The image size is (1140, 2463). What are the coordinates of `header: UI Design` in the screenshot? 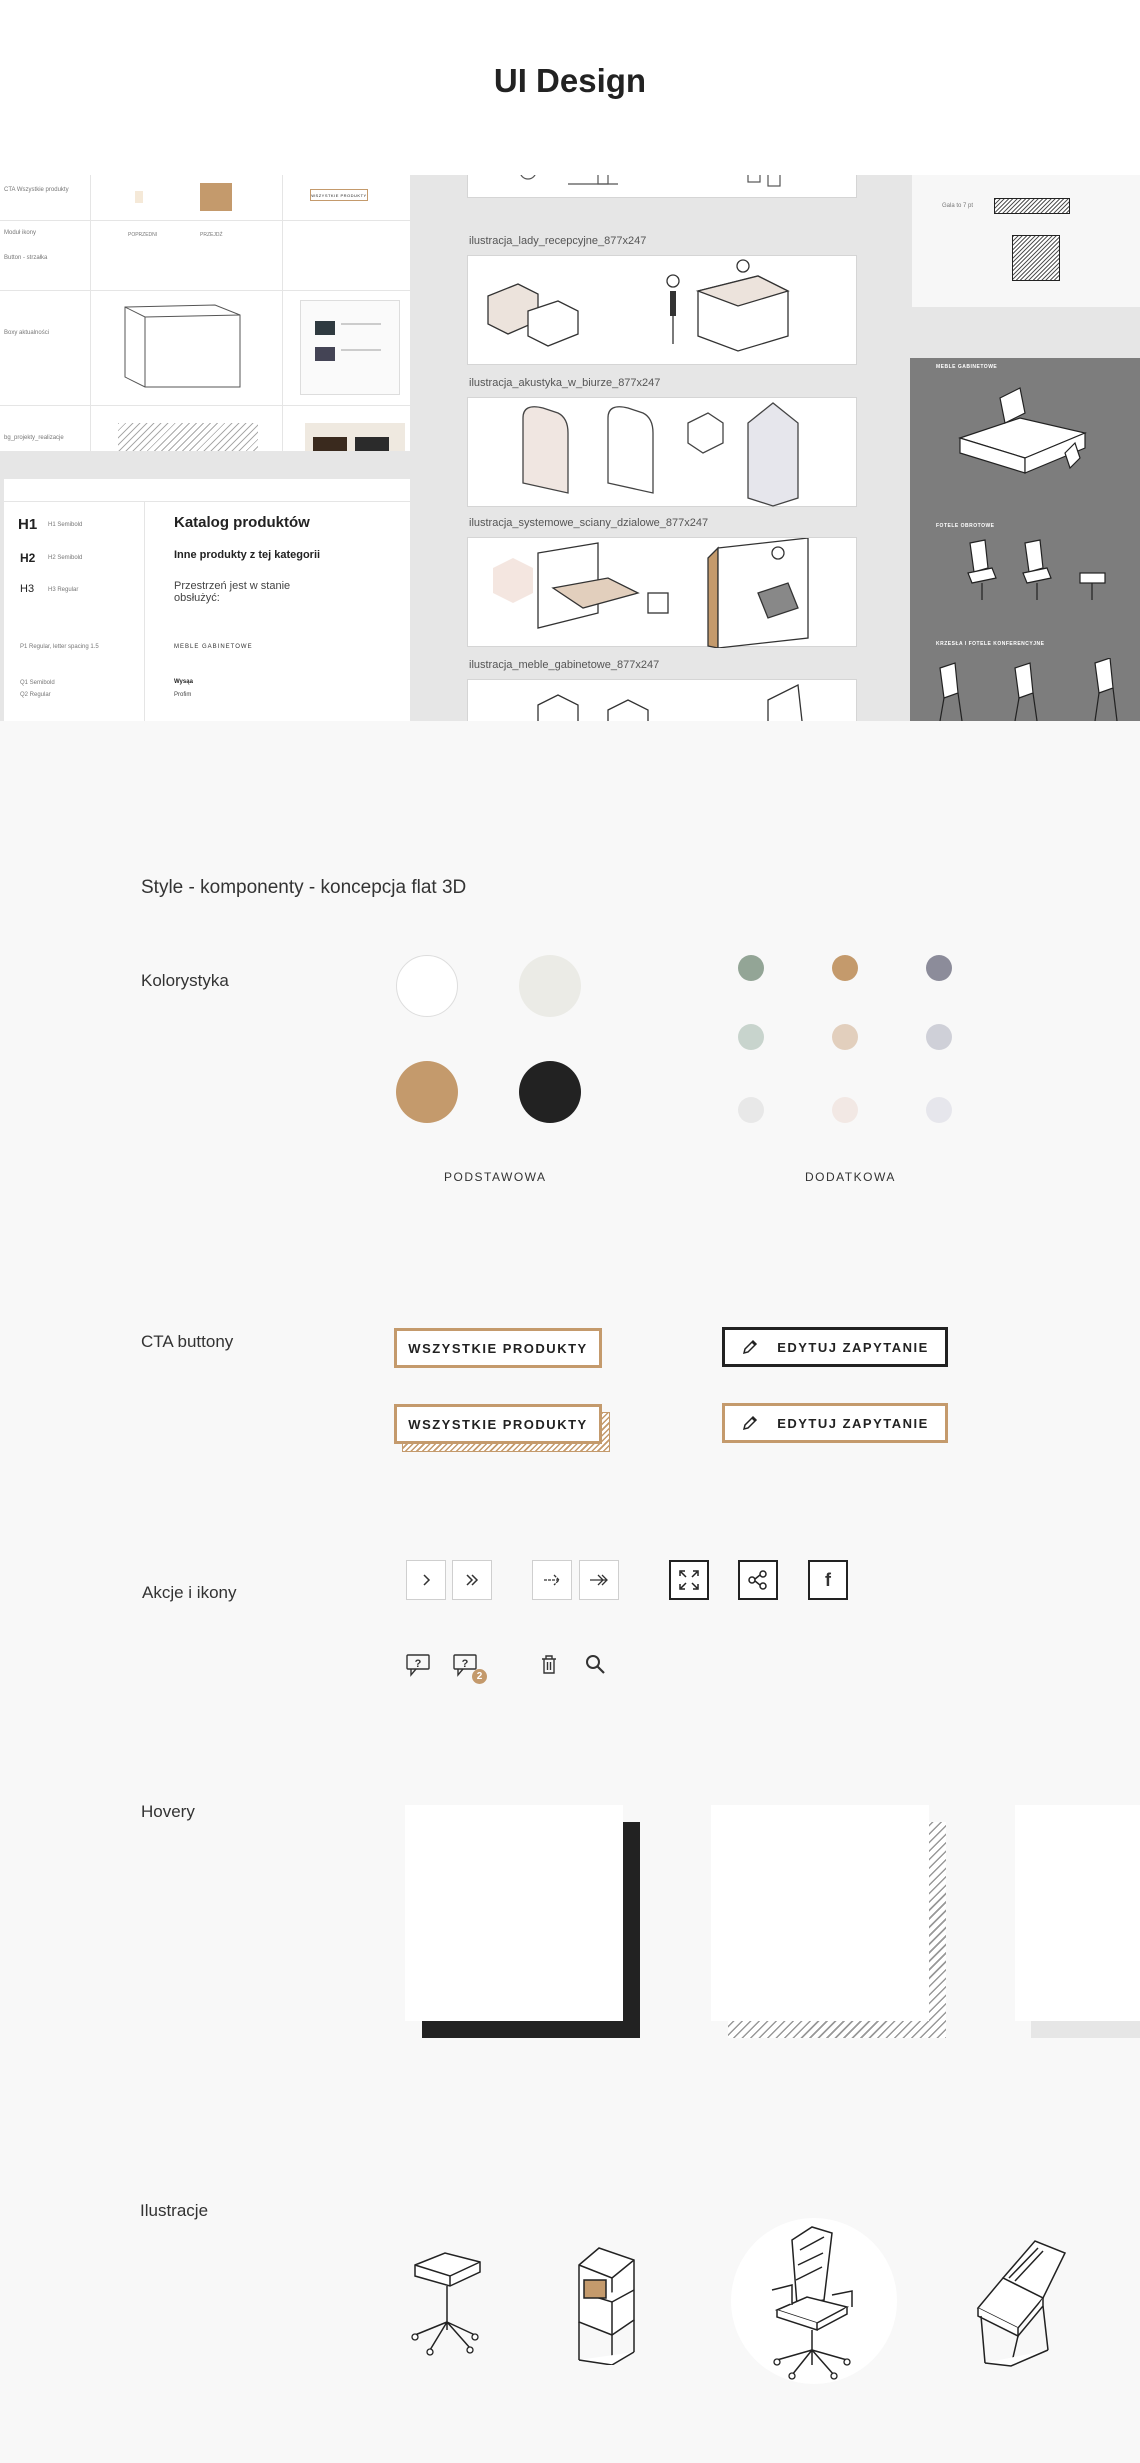 It's located at (570, 87).